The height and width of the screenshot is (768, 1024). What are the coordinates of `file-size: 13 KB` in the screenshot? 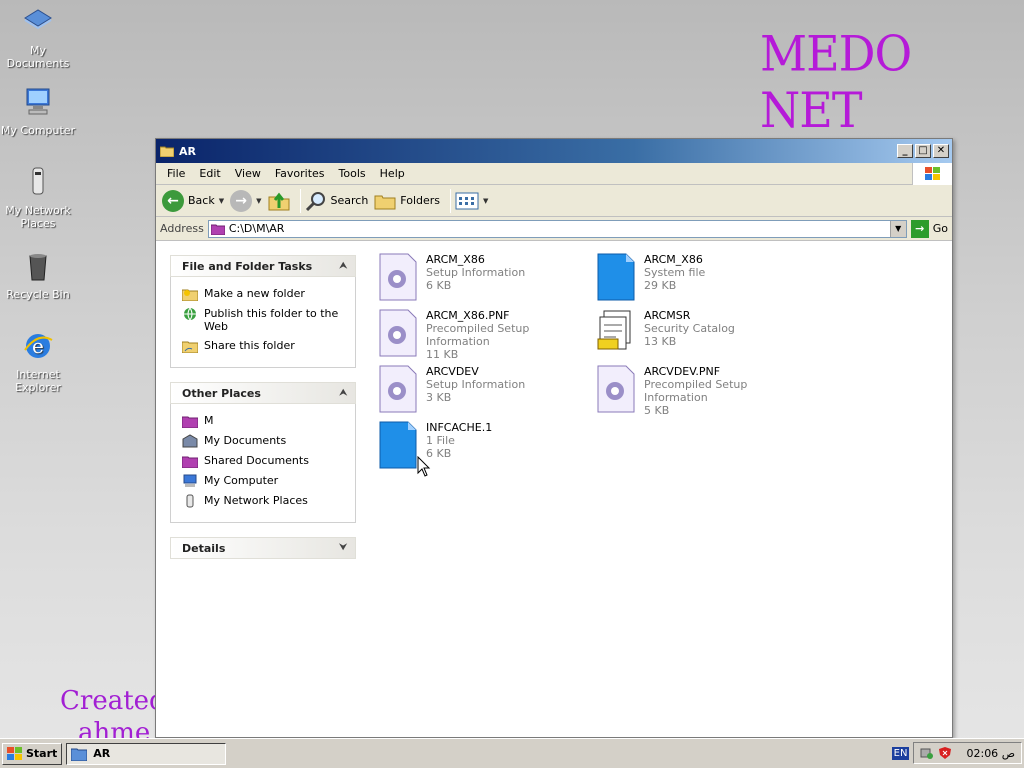 It's located at (660, 341).